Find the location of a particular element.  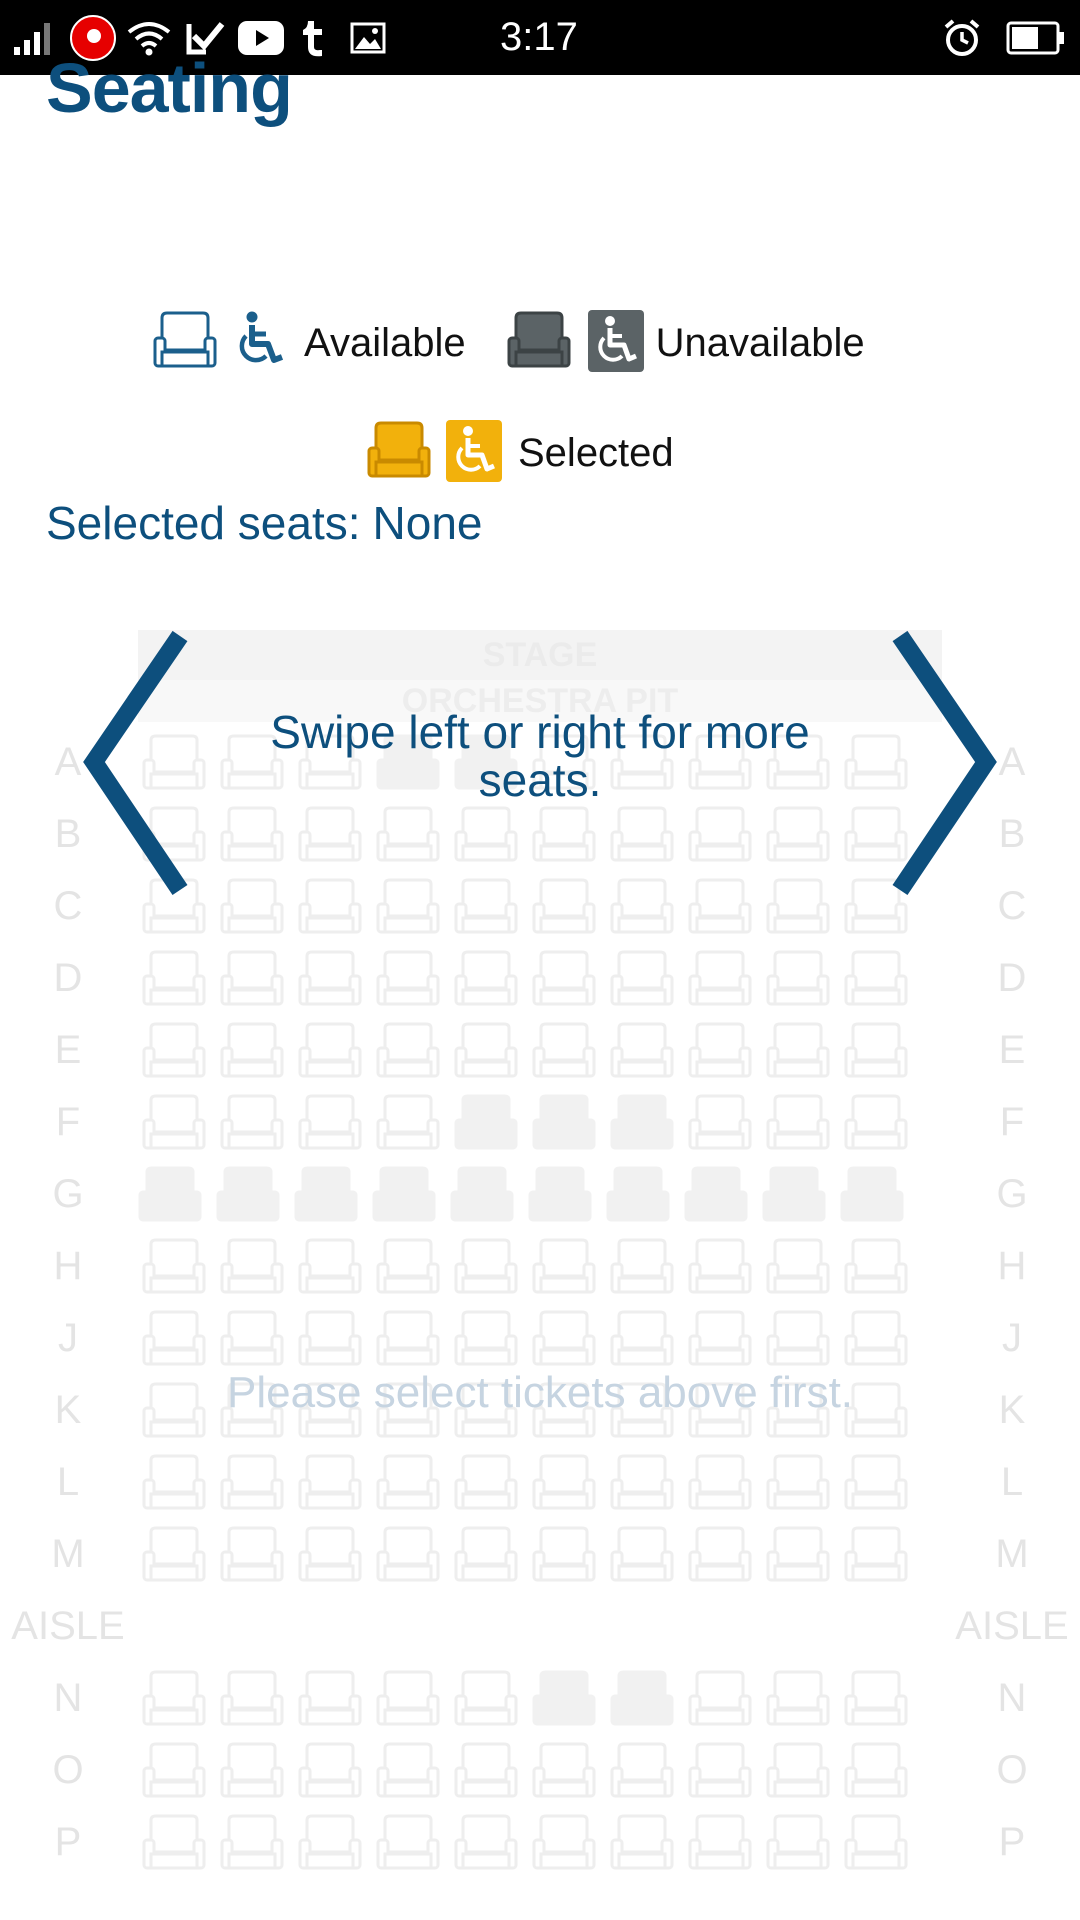

row-label-left: G is located at coordinates (68, 1194).